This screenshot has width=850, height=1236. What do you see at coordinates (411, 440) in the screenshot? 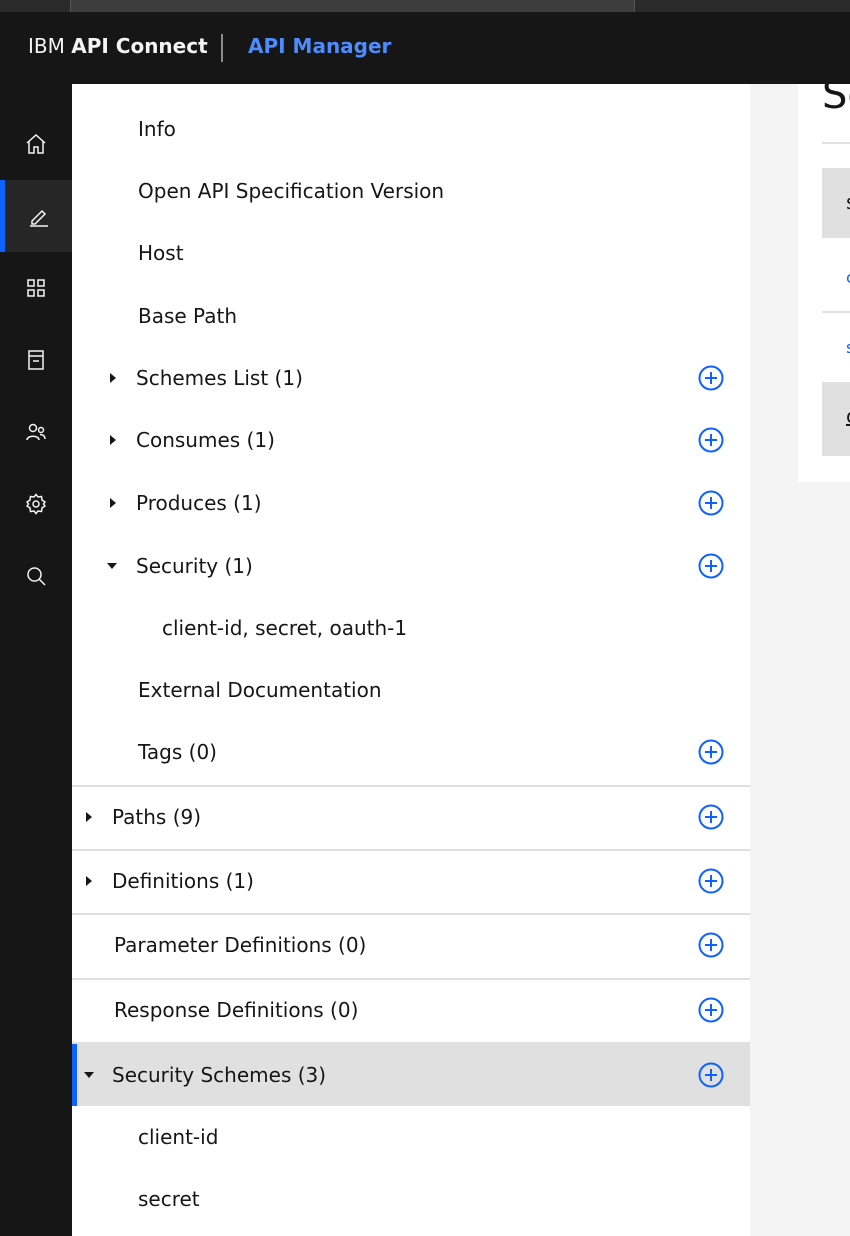
I see `tree-item-consumes: Consumes (1)` at bounding box center [411, 440].